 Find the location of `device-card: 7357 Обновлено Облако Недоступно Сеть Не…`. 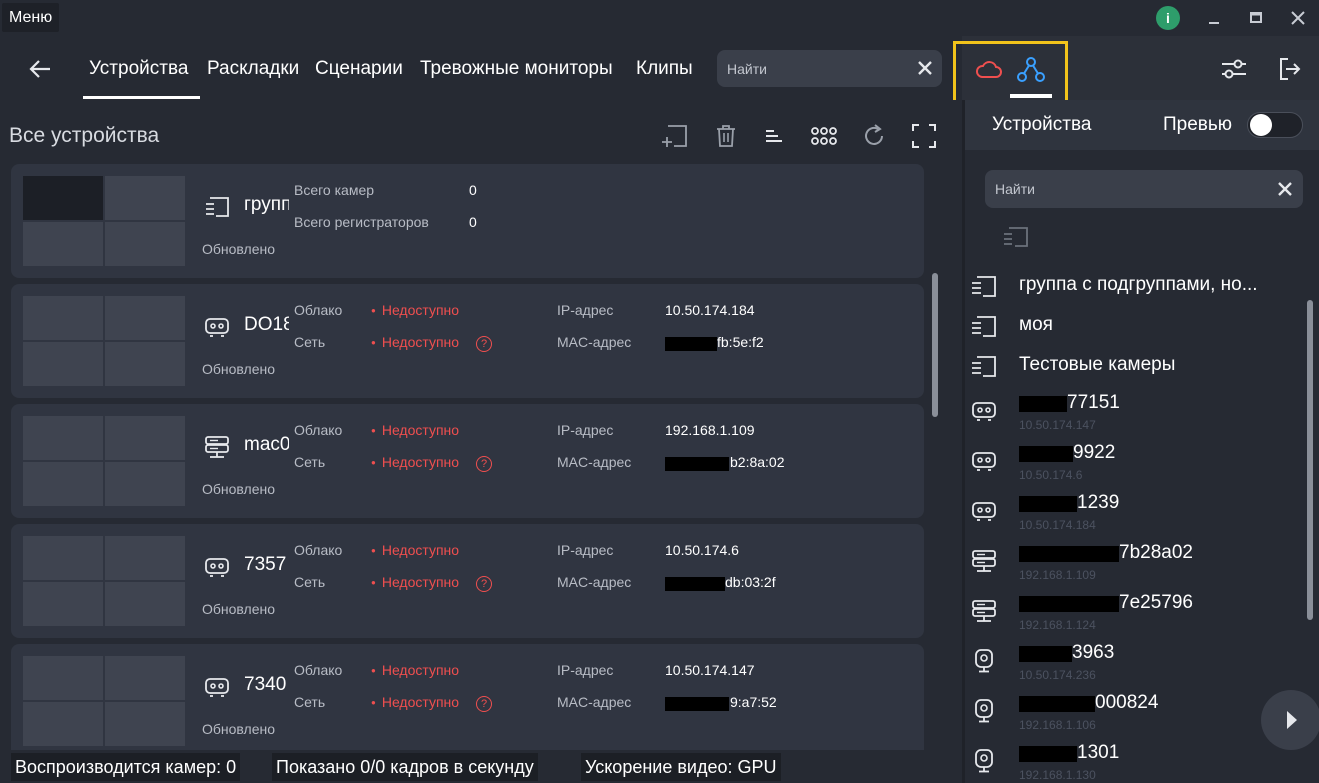

device-card: 7357 Обновлено Облако Недоступно Сеть Не… is located at coordinates (467, 581).